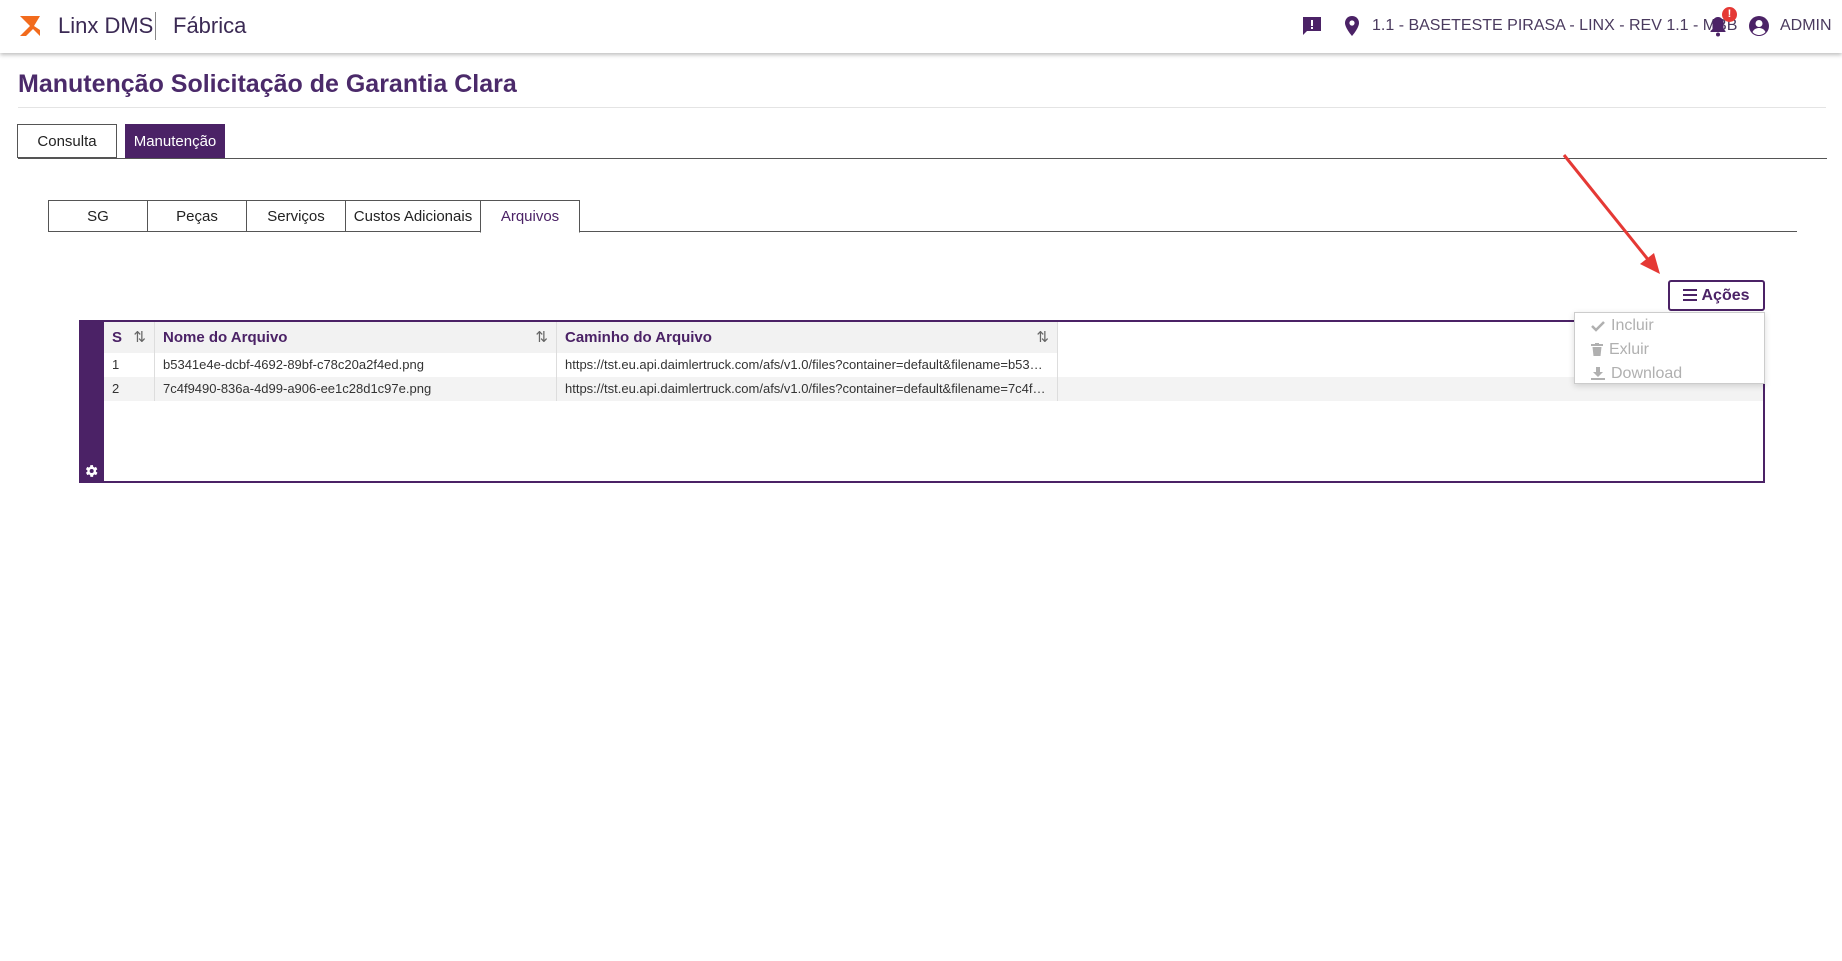 The height and width of the screenshot is (961, 1842). Describe the element at coordinates (129, 337) in the screenshot. I see `column-header-s: S ⇅` at that location.